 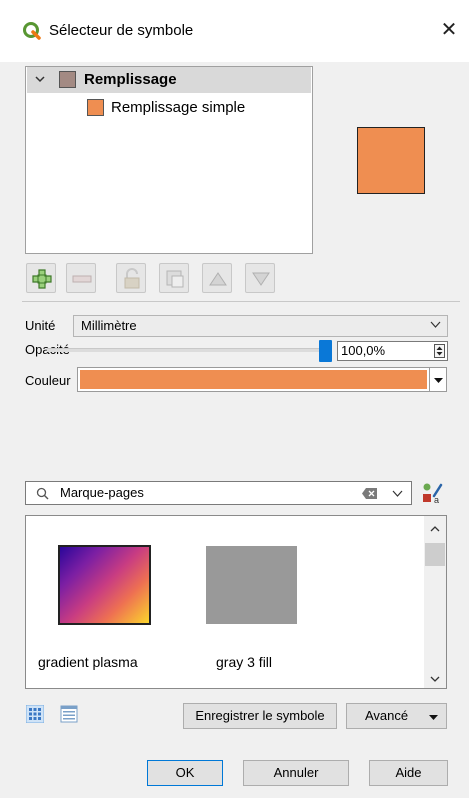 I want to click on search-value: Marque-pages, so click(x=102, y=492).